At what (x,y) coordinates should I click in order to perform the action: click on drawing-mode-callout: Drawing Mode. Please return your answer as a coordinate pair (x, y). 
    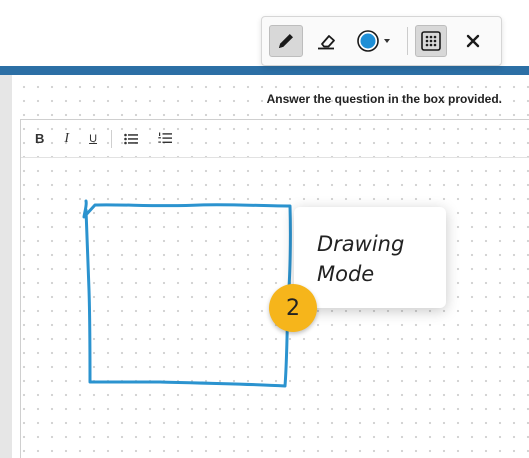
    Looking at the image, I should click on (370, 257).